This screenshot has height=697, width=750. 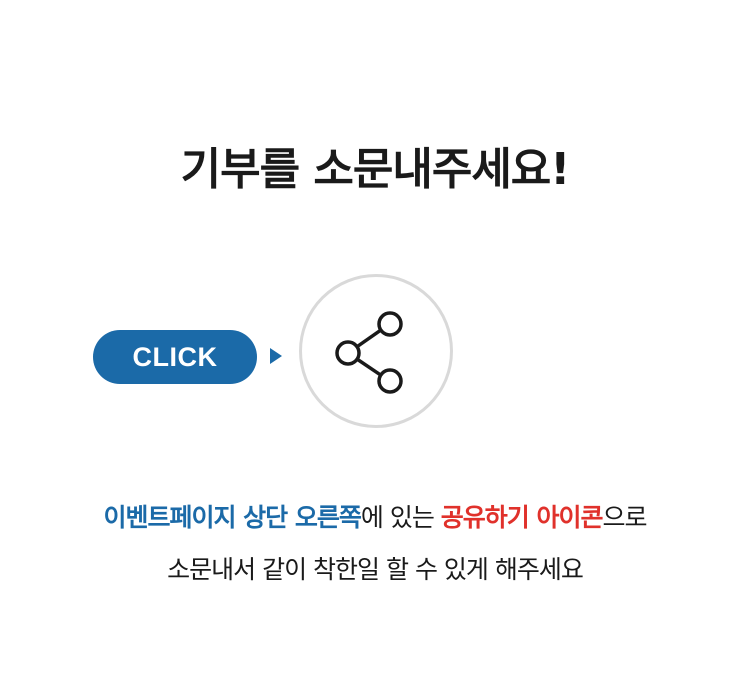 What do you see at coordinates (625, 517) in the screenshot?
I see `description-text-end: 으로` at bounding box center [625, 517].